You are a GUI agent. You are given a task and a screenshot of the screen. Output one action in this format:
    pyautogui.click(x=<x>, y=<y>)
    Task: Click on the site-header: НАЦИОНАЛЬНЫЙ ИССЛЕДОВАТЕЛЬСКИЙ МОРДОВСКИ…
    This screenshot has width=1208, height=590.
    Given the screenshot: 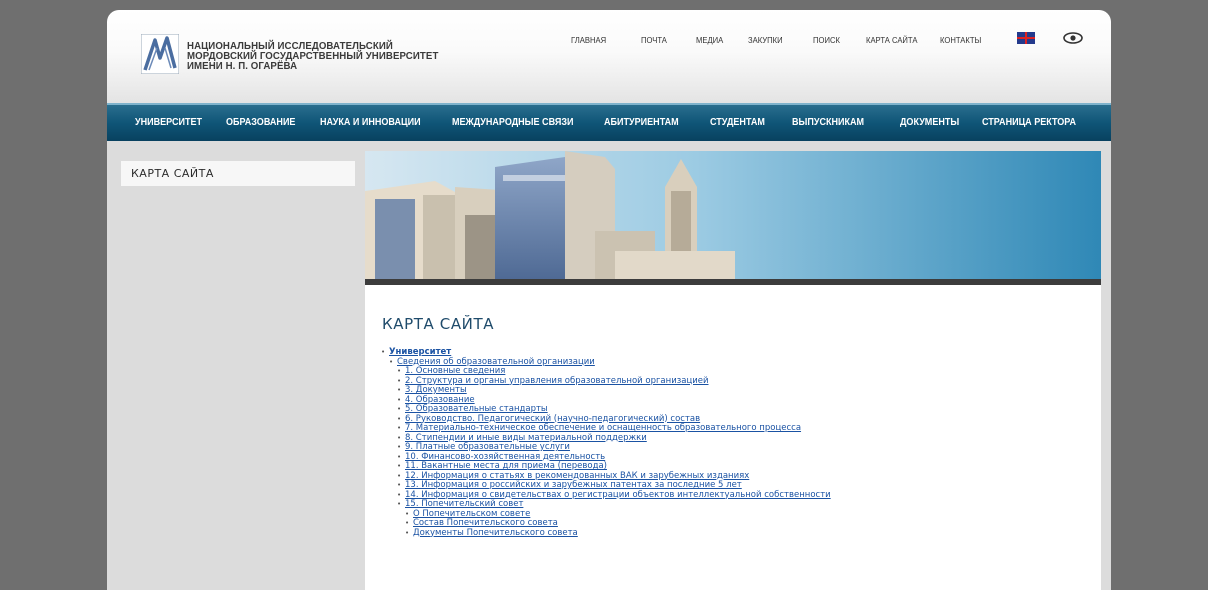 What is the action you would take?
    pyautogui.click(x=609, y=56)
    